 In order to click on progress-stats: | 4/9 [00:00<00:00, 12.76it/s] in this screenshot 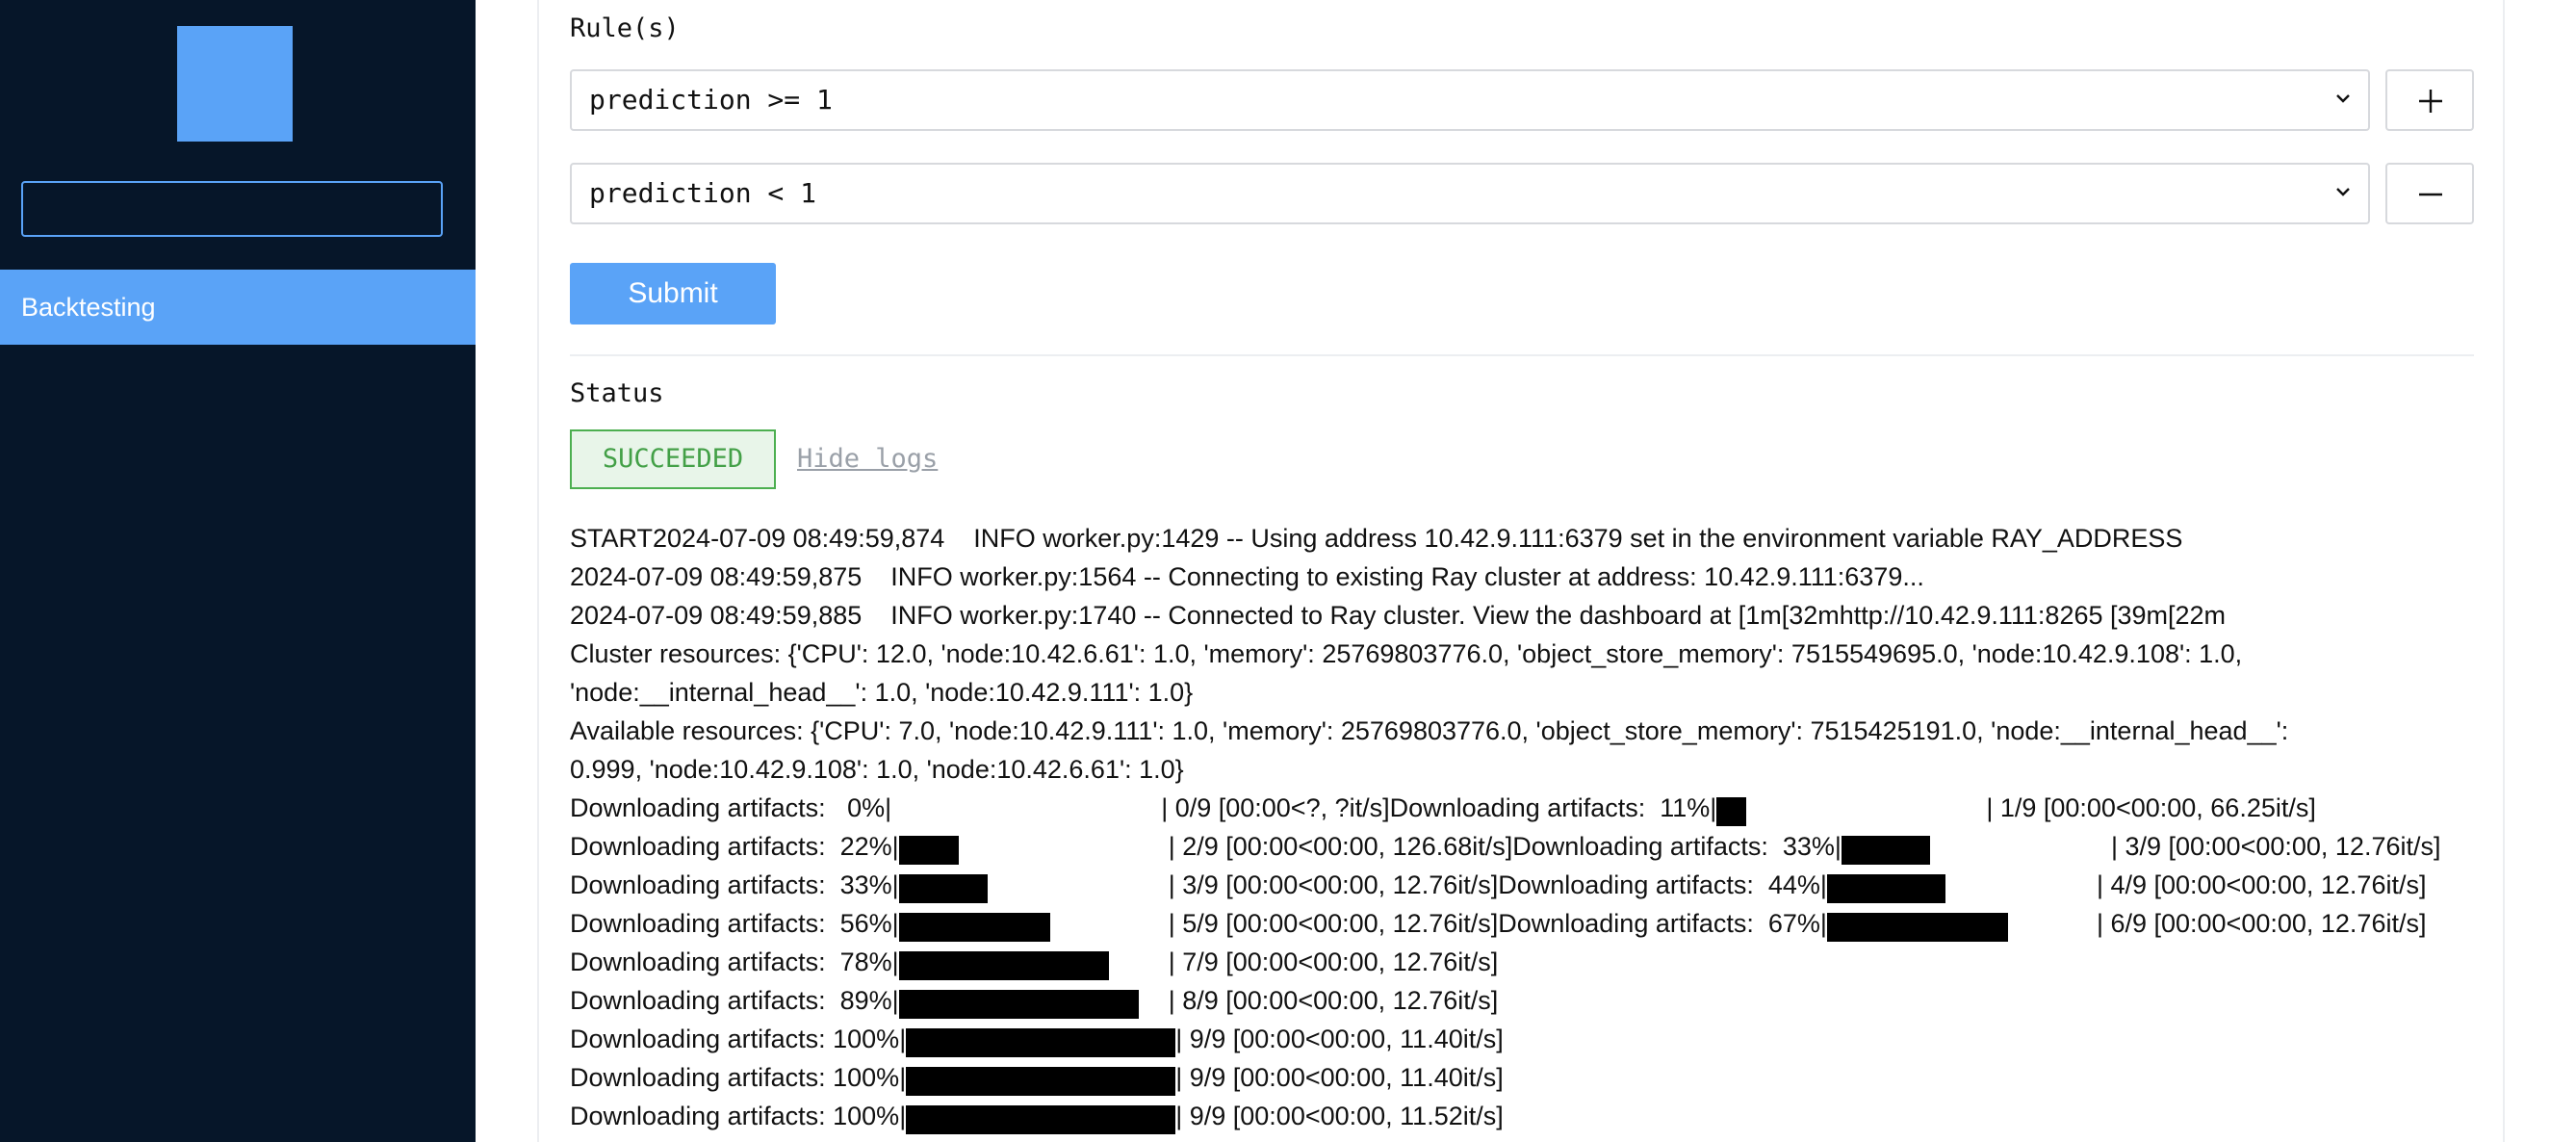, I will do `click(2262, 884)`.